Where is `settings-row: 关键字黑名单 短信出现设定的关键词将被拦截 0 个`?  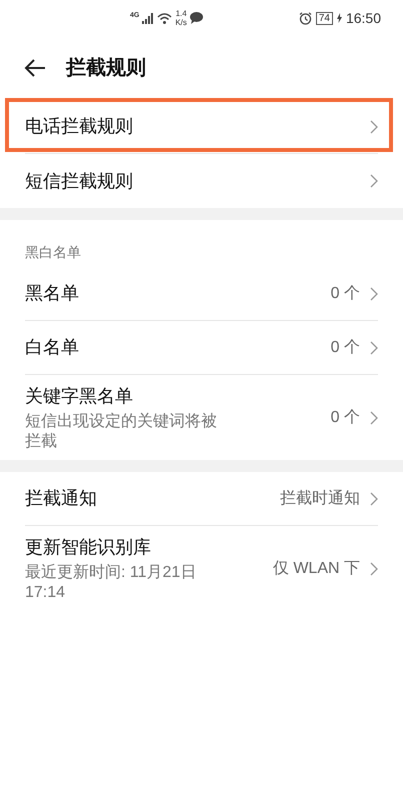 settings-row: 关键字黑名单 短信出现设定的关键词将被拦截 0 个 is located at coordinates (201, 417).